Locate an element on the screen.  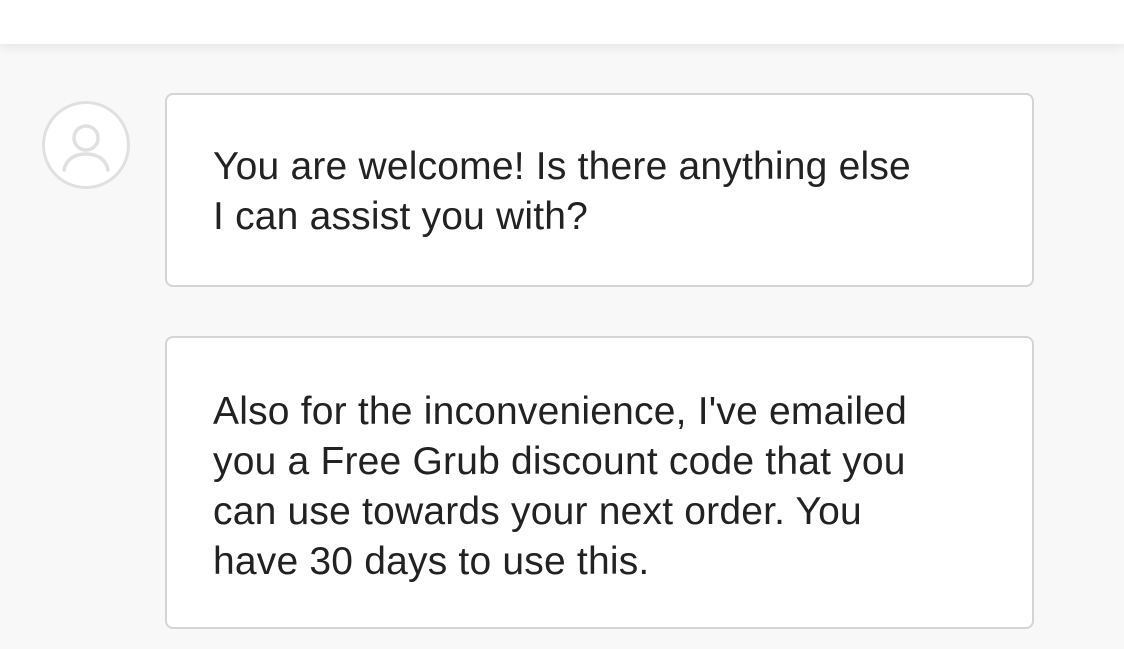
message-line: Also for the inconvenience, I've emailed is located at coordinates (560, 411).